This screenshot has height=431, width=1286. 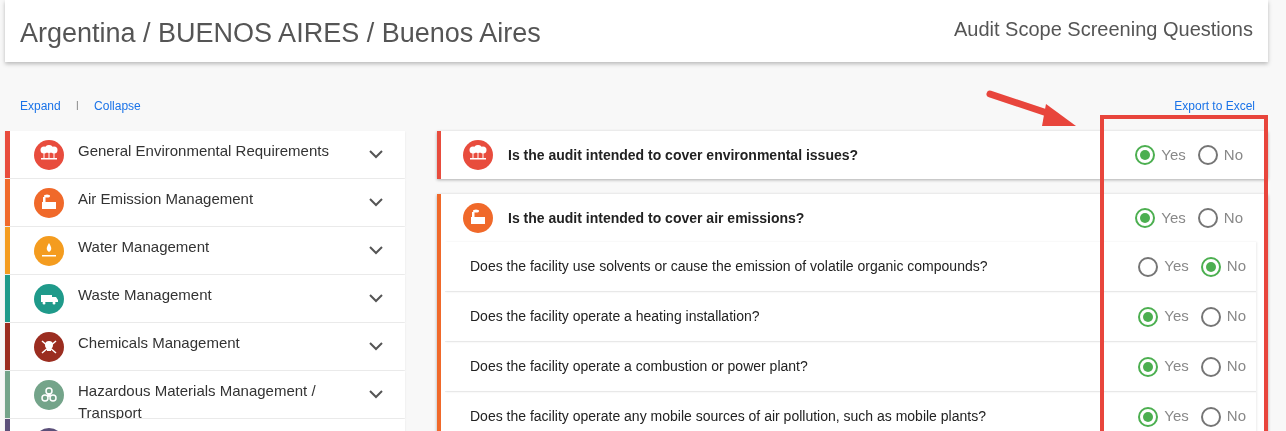 I want to click on category-item: Water Management, so click(x=205, y=250).